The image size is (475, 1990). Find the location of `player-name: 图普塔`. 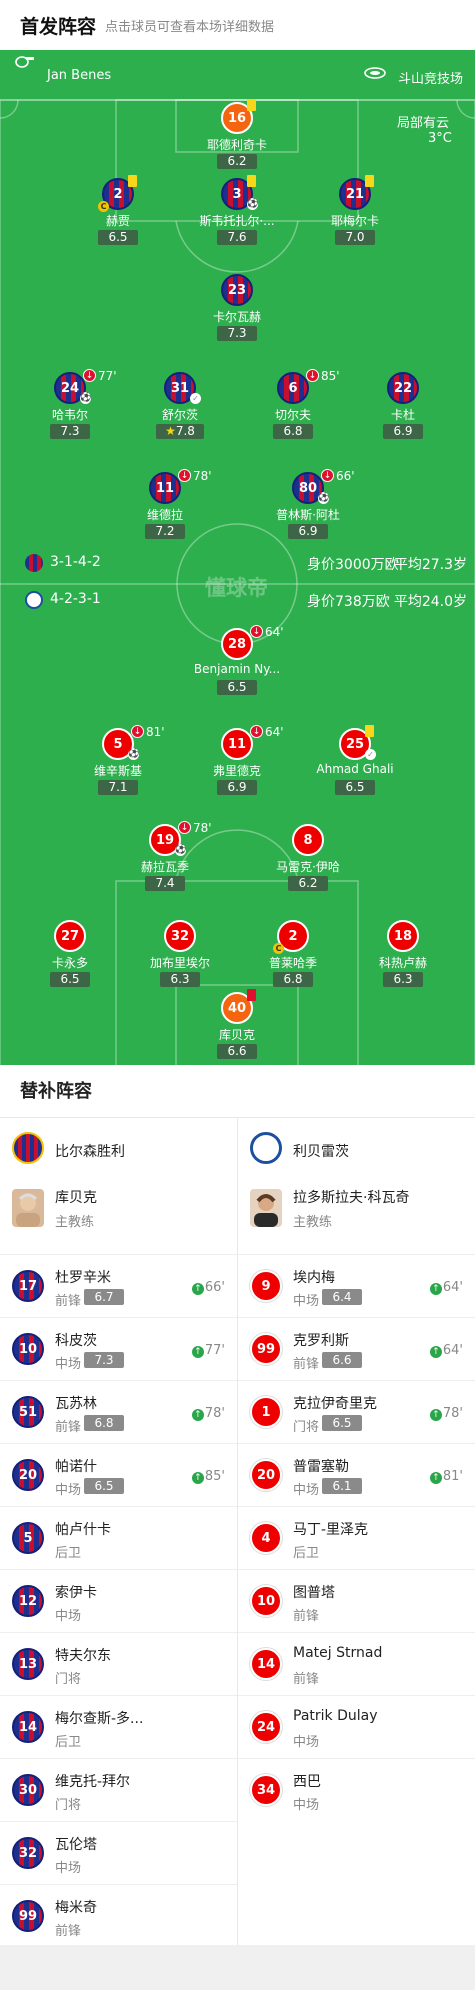

player-name: 图普塔 is located at coordinates (314, 1593).